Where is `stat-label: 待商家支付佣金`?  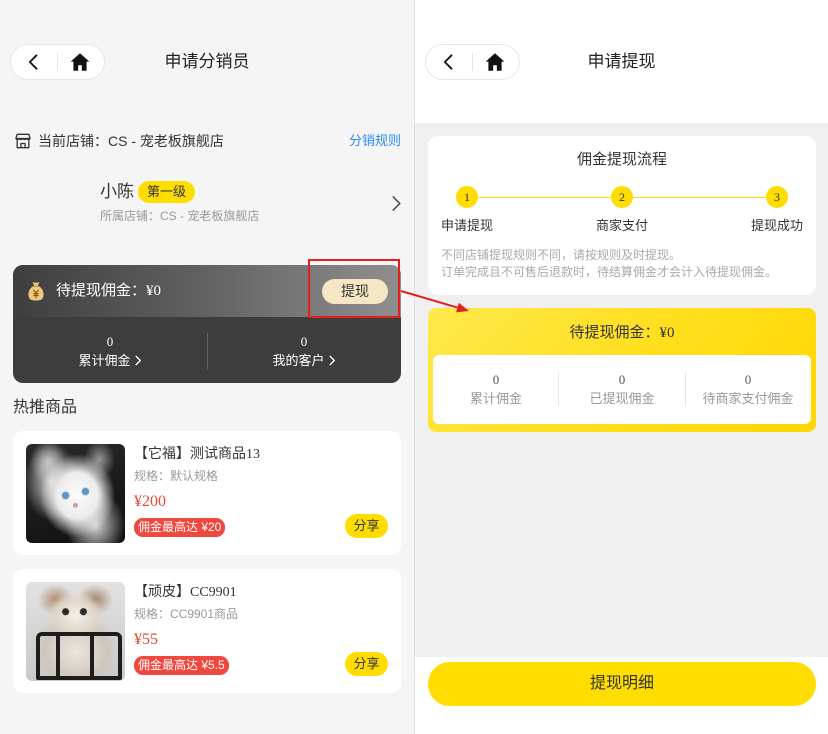 stat-label: 待商家支付佣金 is located at coordinates (748, 398).